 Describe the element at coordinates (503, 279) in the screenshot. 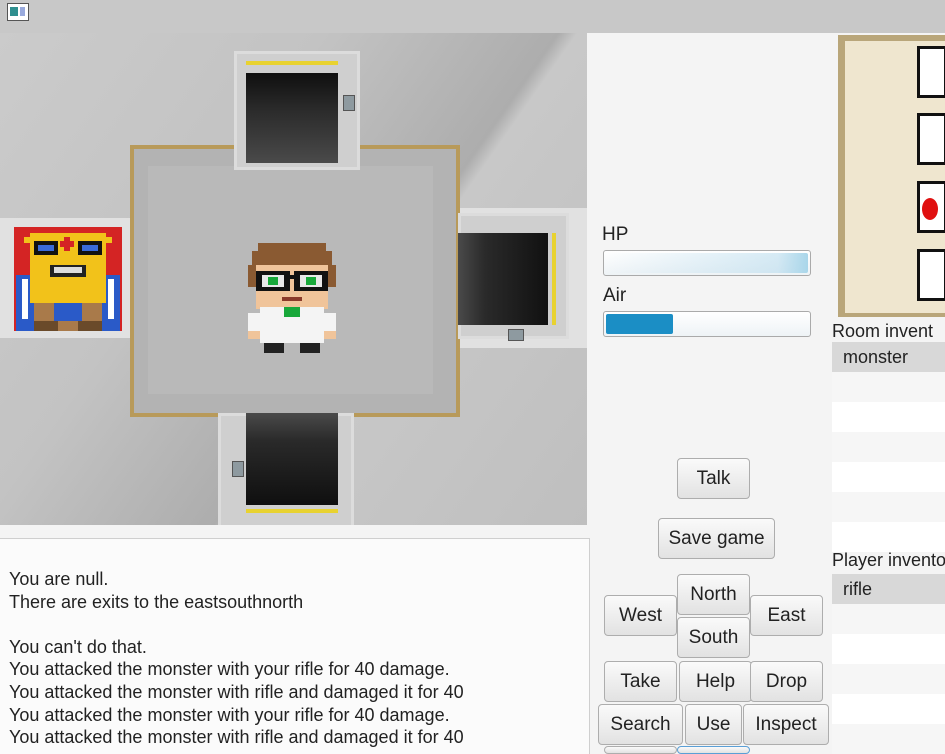

I see `east-door` at that location.